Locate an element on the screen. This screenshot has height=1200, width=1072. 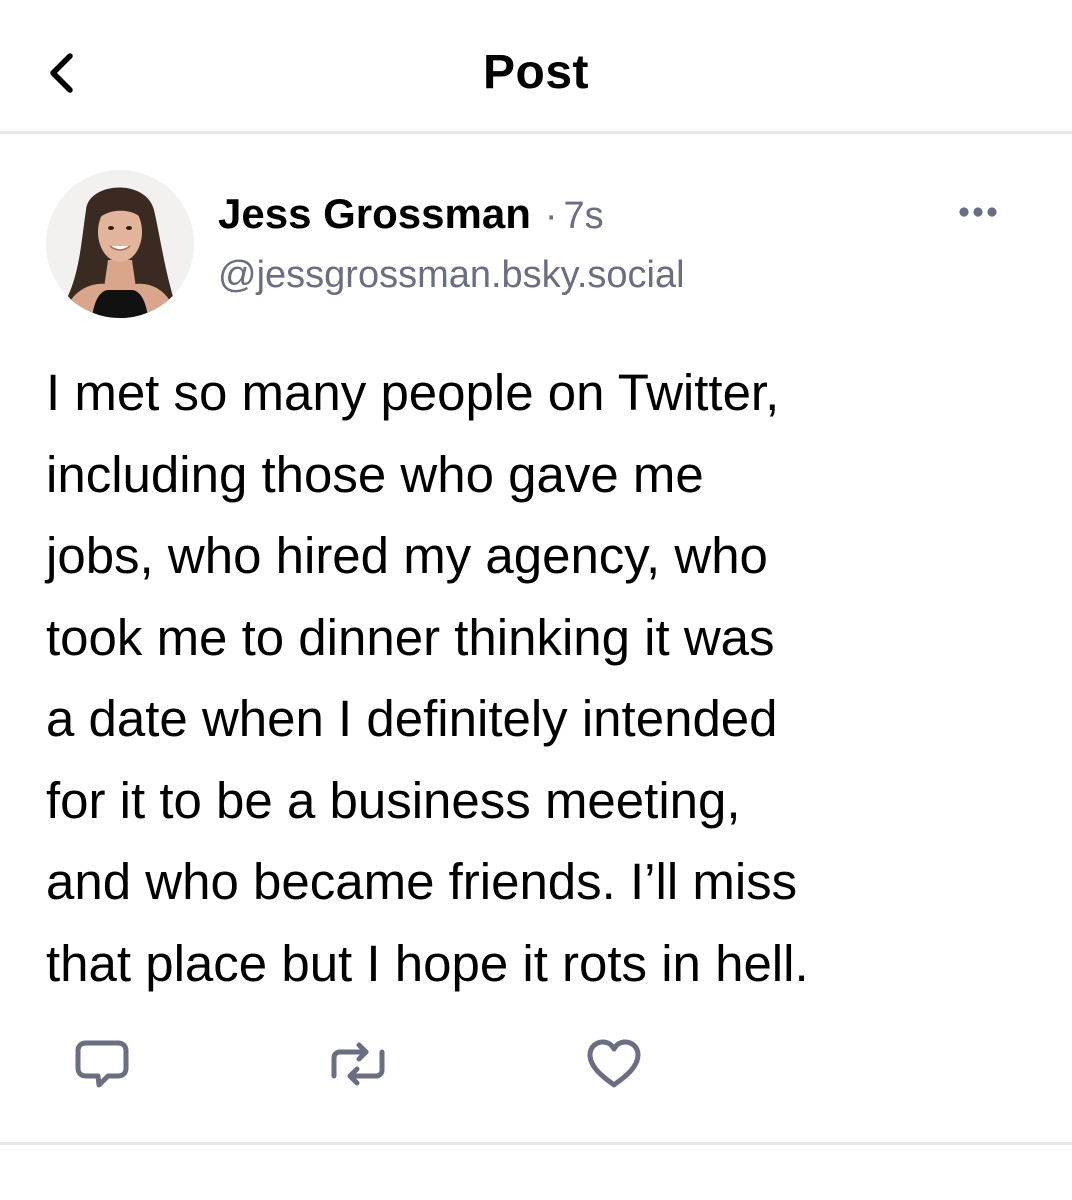
like-button is located at coordinates (614, 1064).